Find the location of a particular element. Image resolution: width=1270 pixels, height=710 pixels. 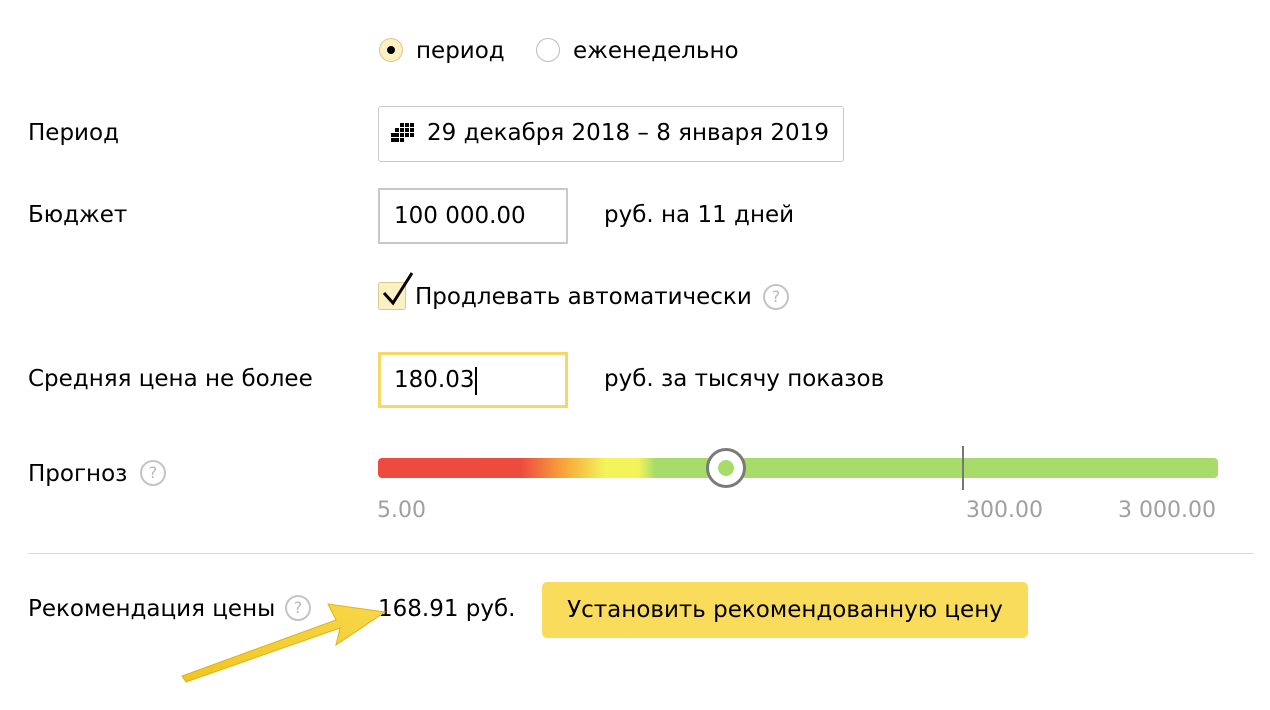

radio-weekly is located at coordinates (548, 50).